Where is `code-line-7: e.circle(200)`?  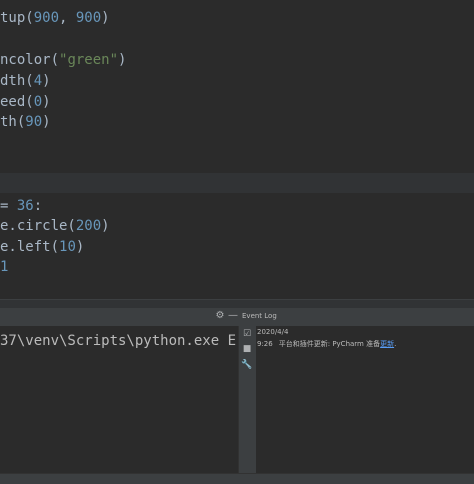
code-line-7: e.circle(200) is located at coordinates (55, 226).